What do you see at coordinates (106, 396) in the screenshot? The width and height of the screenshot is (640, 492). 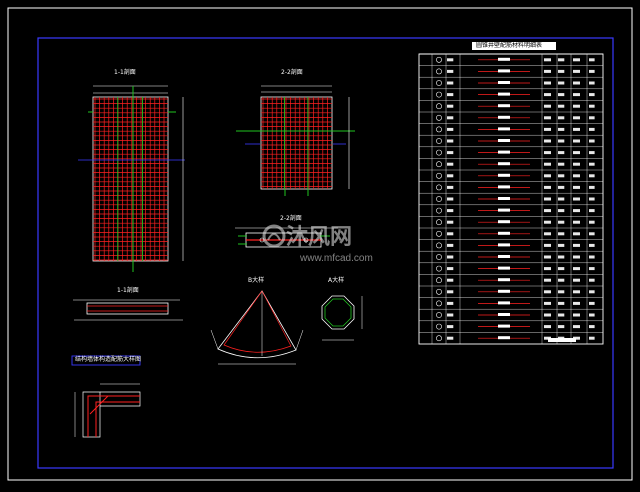 I see `corner-detail` at bounding box center [106, 396].